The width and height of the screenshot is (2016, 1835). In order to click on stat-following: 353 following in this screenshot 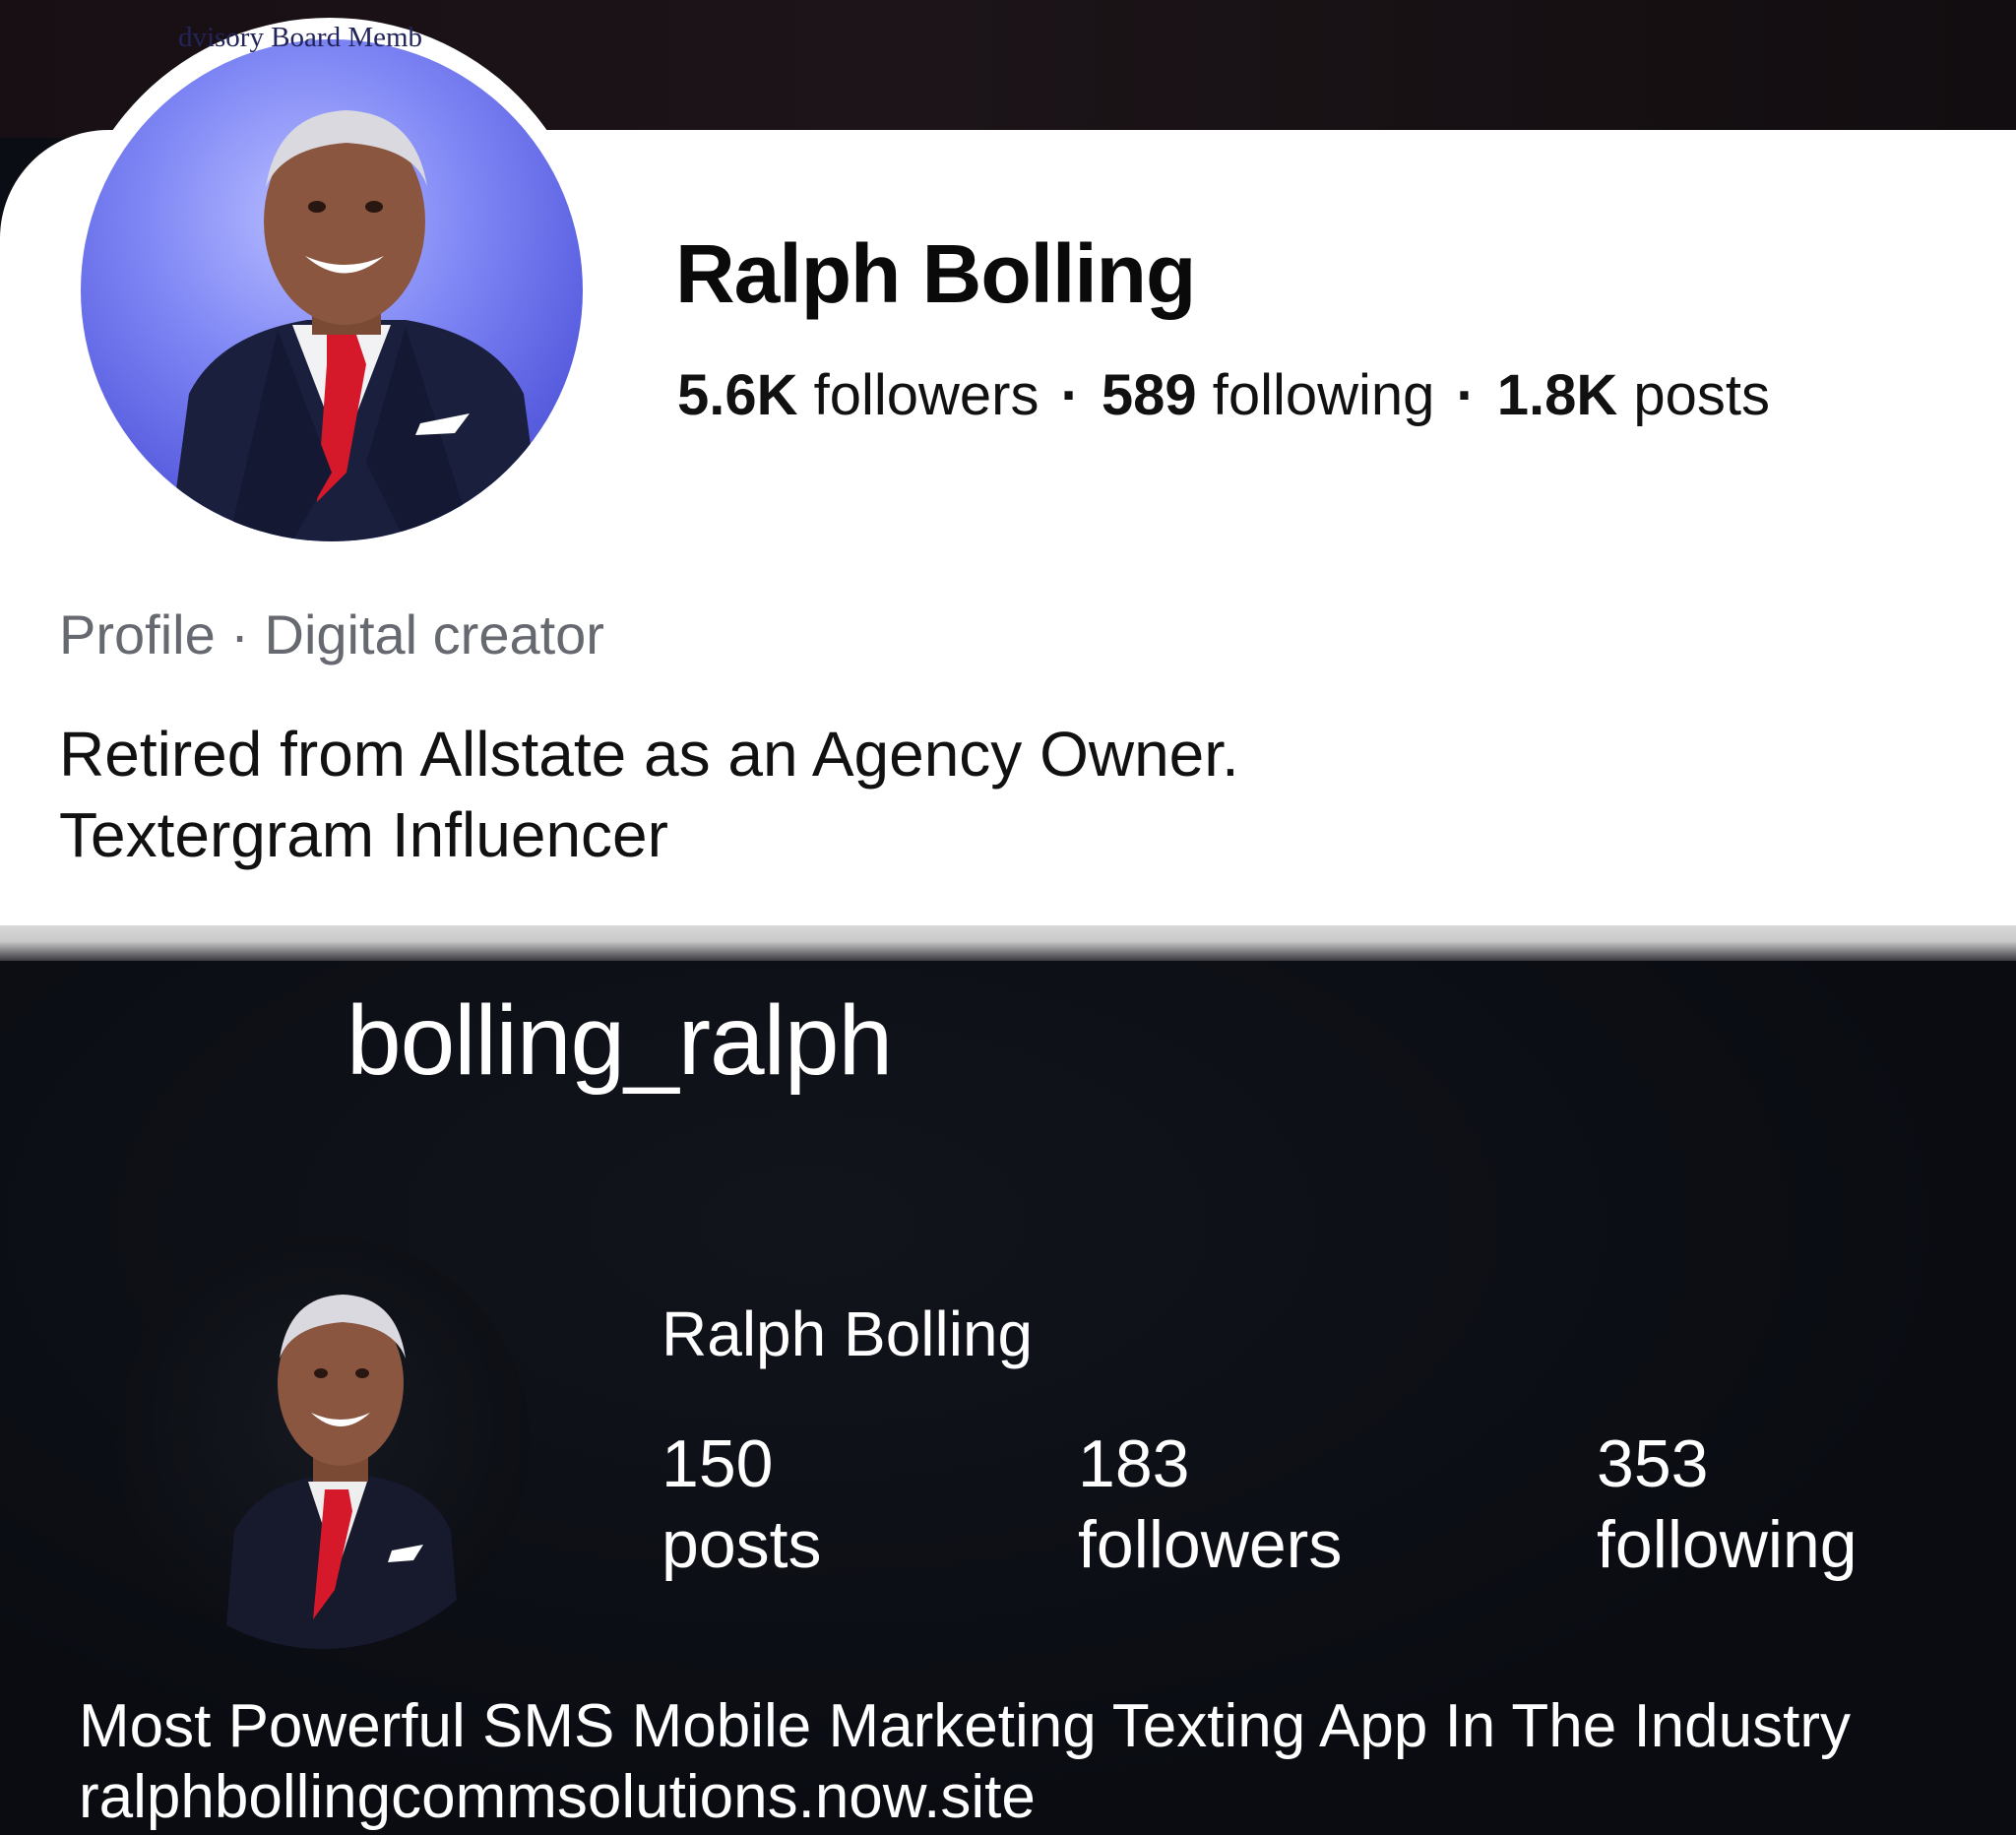, I will do `click(1727, 1504)`.